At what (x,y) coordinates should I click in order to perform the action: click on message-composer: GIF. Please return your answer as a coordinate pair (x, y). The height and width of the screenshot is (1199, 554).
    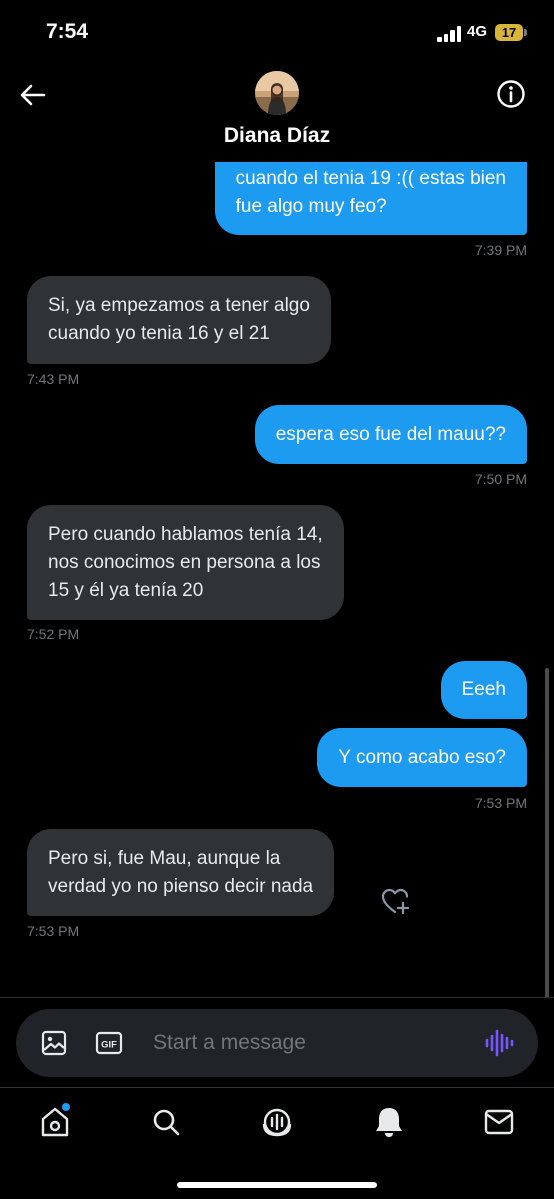
    Looking at the image, I should click on (277, 1043).